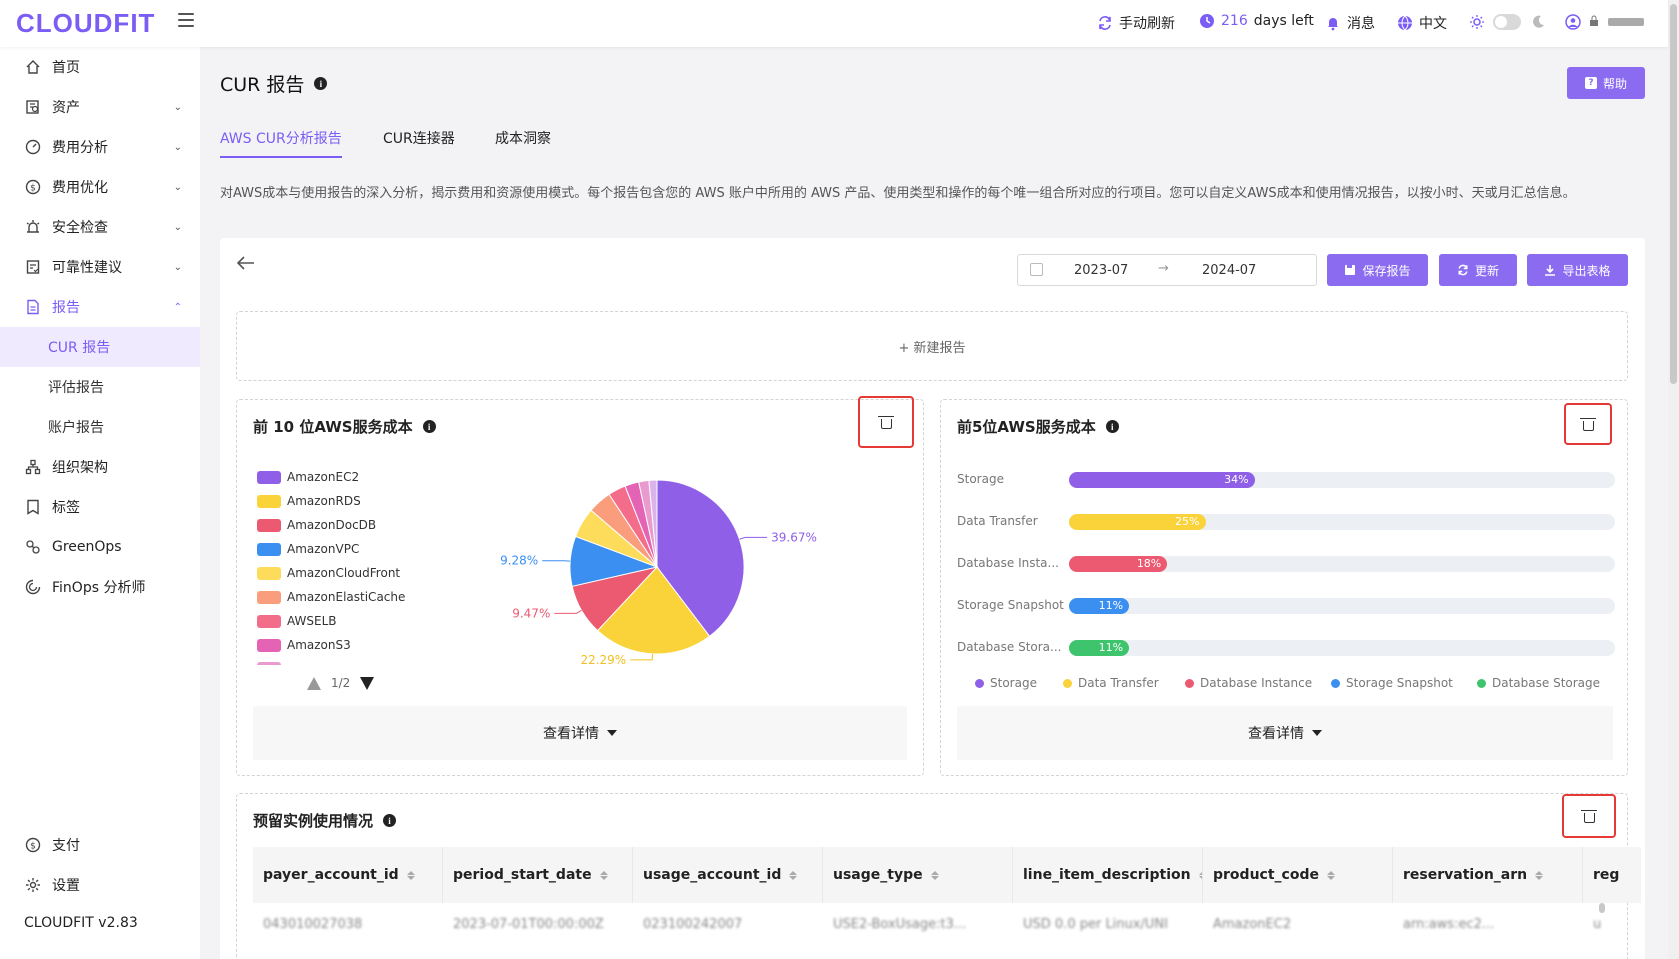 Image resolution: width=1679 pixels, height=959 pixels. Describe the element at coordinates (100, 267) in the screenshot. I see `sidebar-item-reliability: 可靠性建议 ⌄` at that location.